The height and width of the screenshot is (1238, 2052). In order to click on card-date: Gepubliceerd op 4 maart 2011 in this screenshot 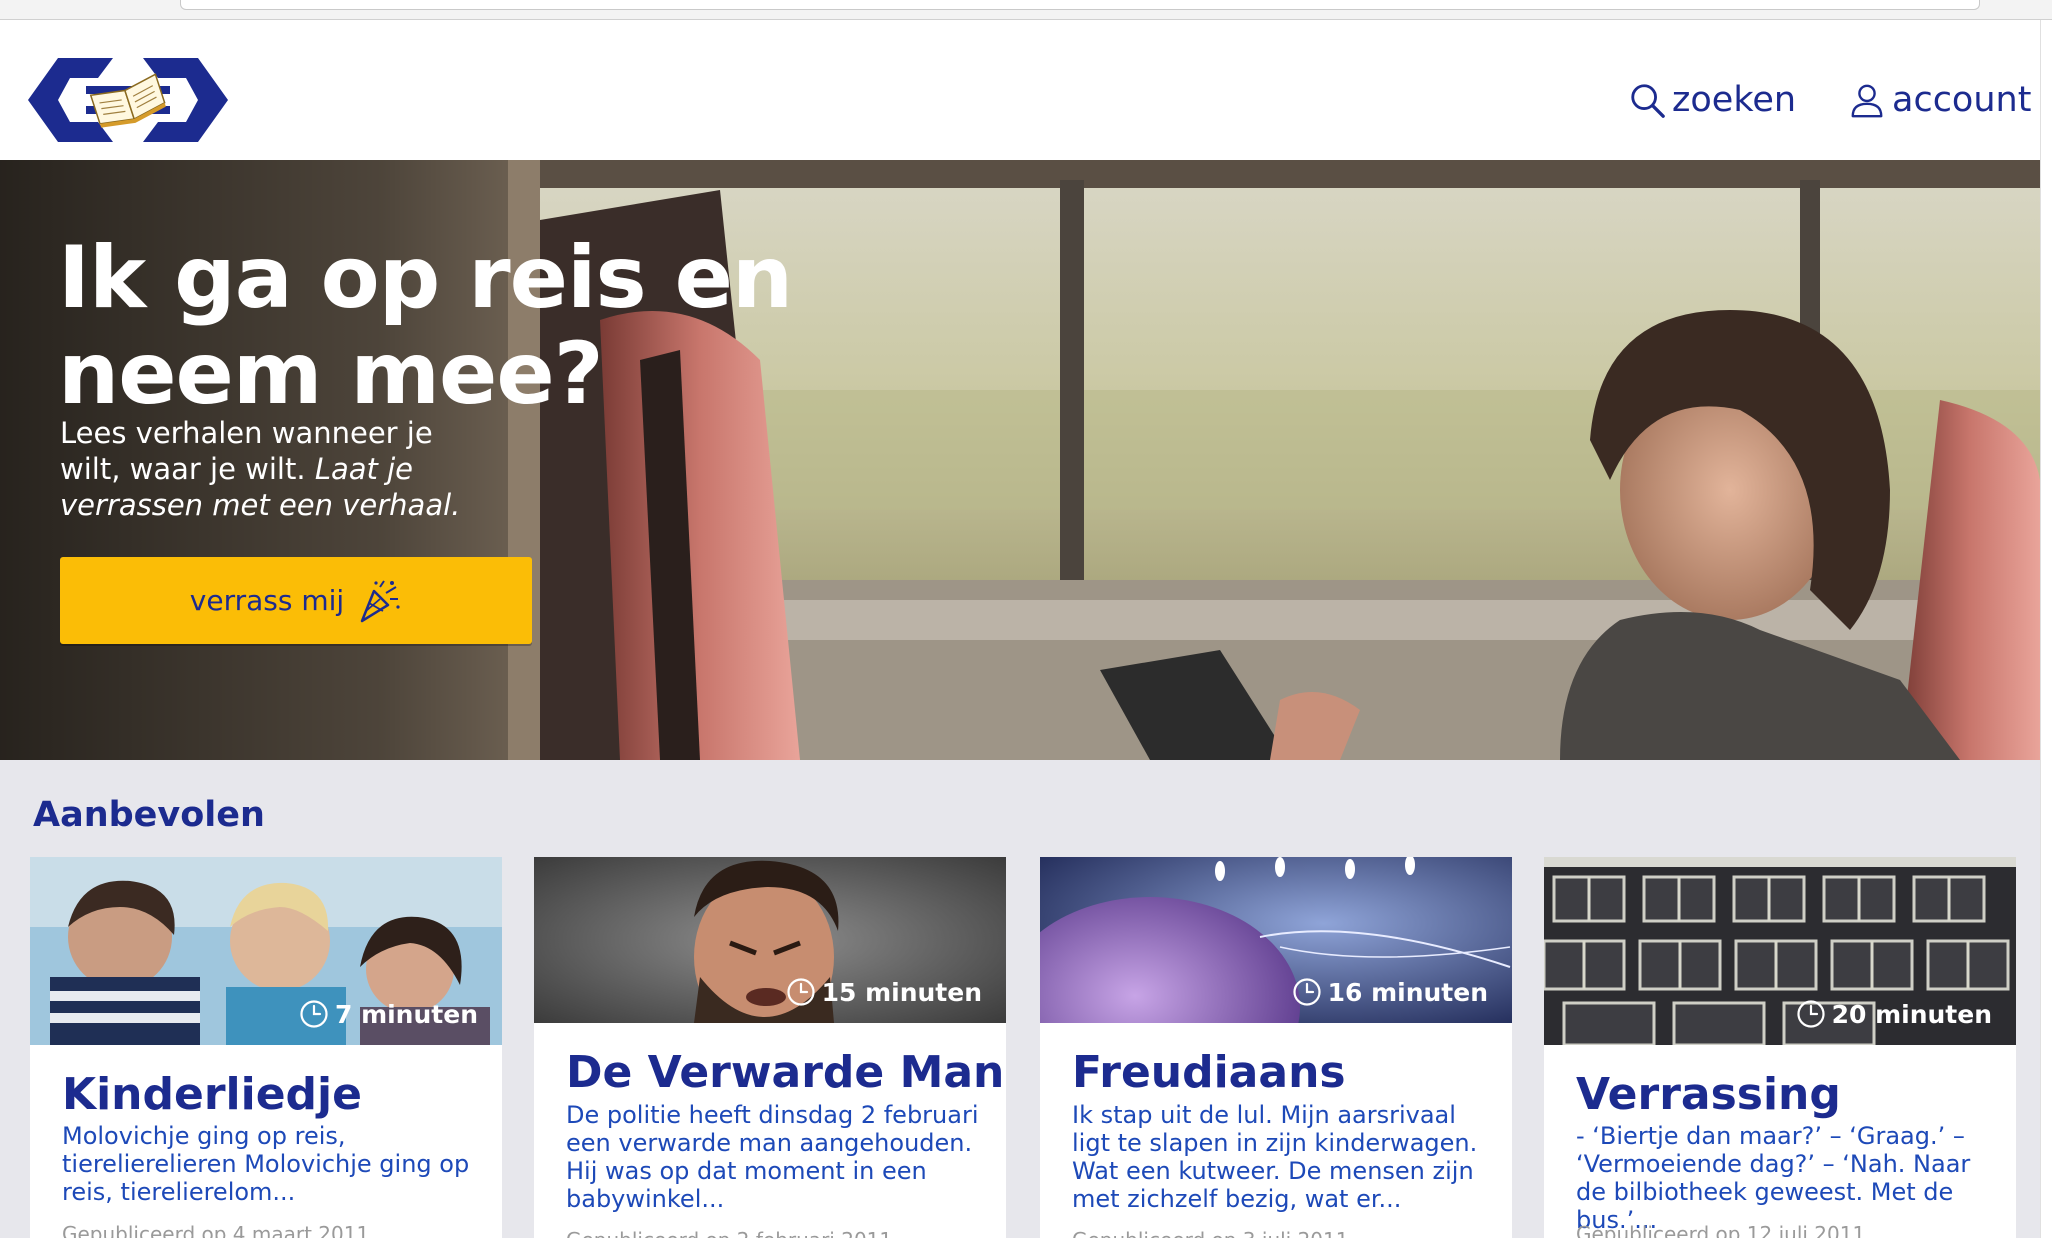, I will do `click(216, 1230)`.